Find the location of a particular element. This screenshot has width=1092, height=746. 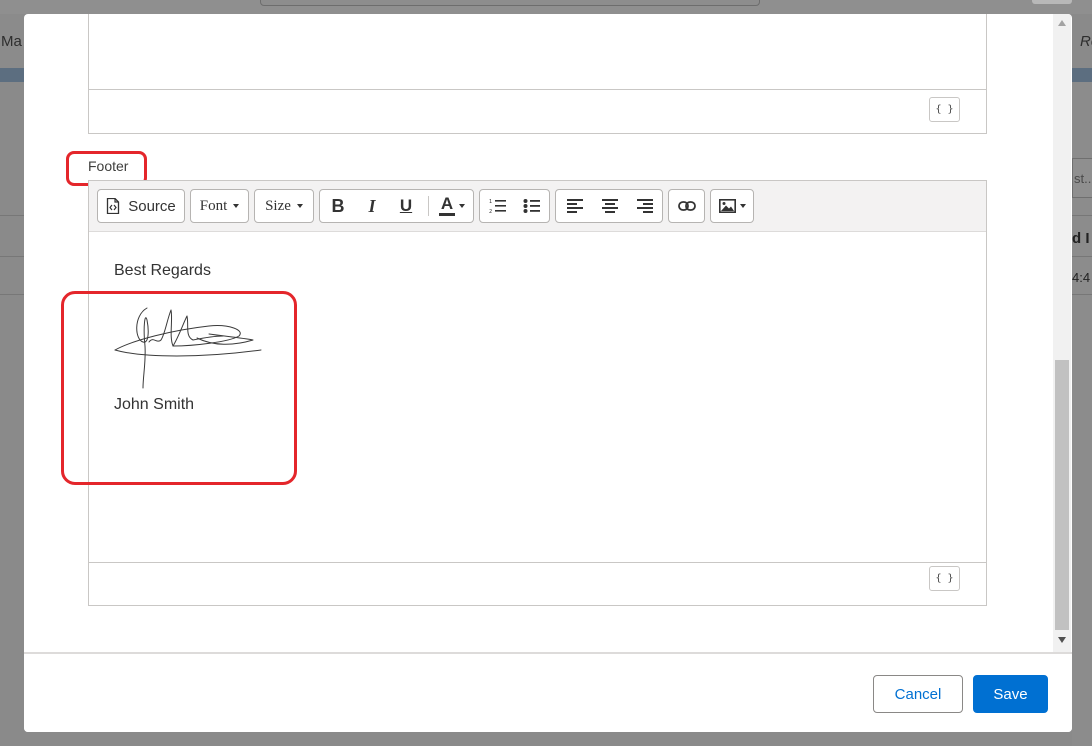

svg-text: 1 is located at coordinates (490, 202).